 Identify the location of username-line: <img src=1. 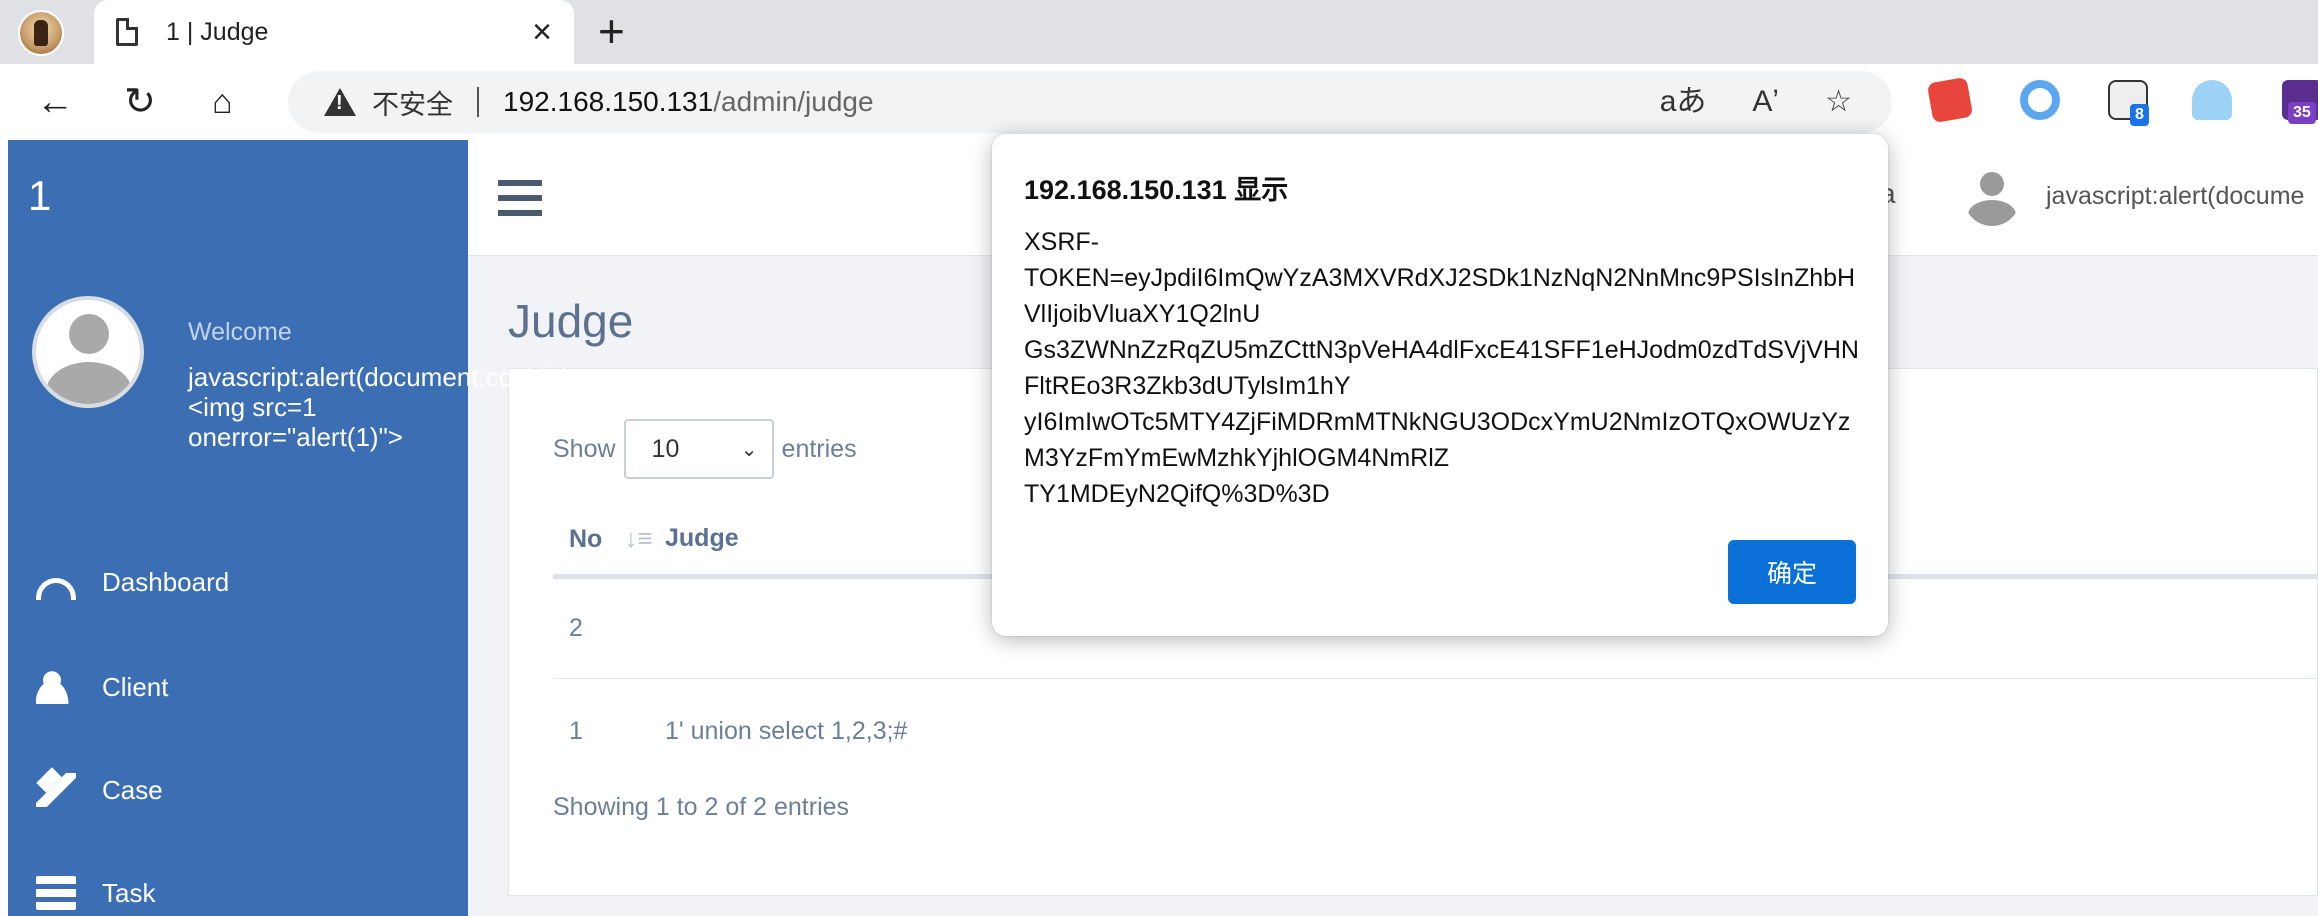
(252, 407).